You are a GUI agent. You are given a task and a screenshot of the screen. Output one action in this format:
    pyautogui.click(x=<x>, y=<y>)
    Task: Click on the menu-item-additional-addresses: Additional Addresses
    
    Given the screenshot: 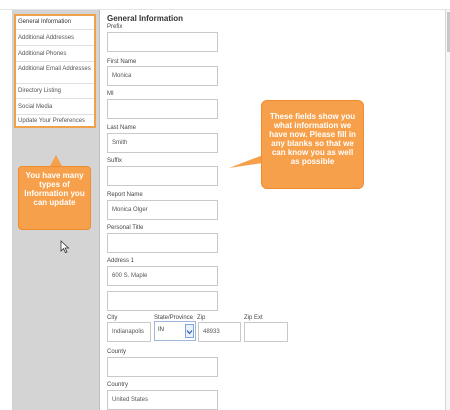 What is the action you would take?
    pyautogui.click(x=57, y=38)
    